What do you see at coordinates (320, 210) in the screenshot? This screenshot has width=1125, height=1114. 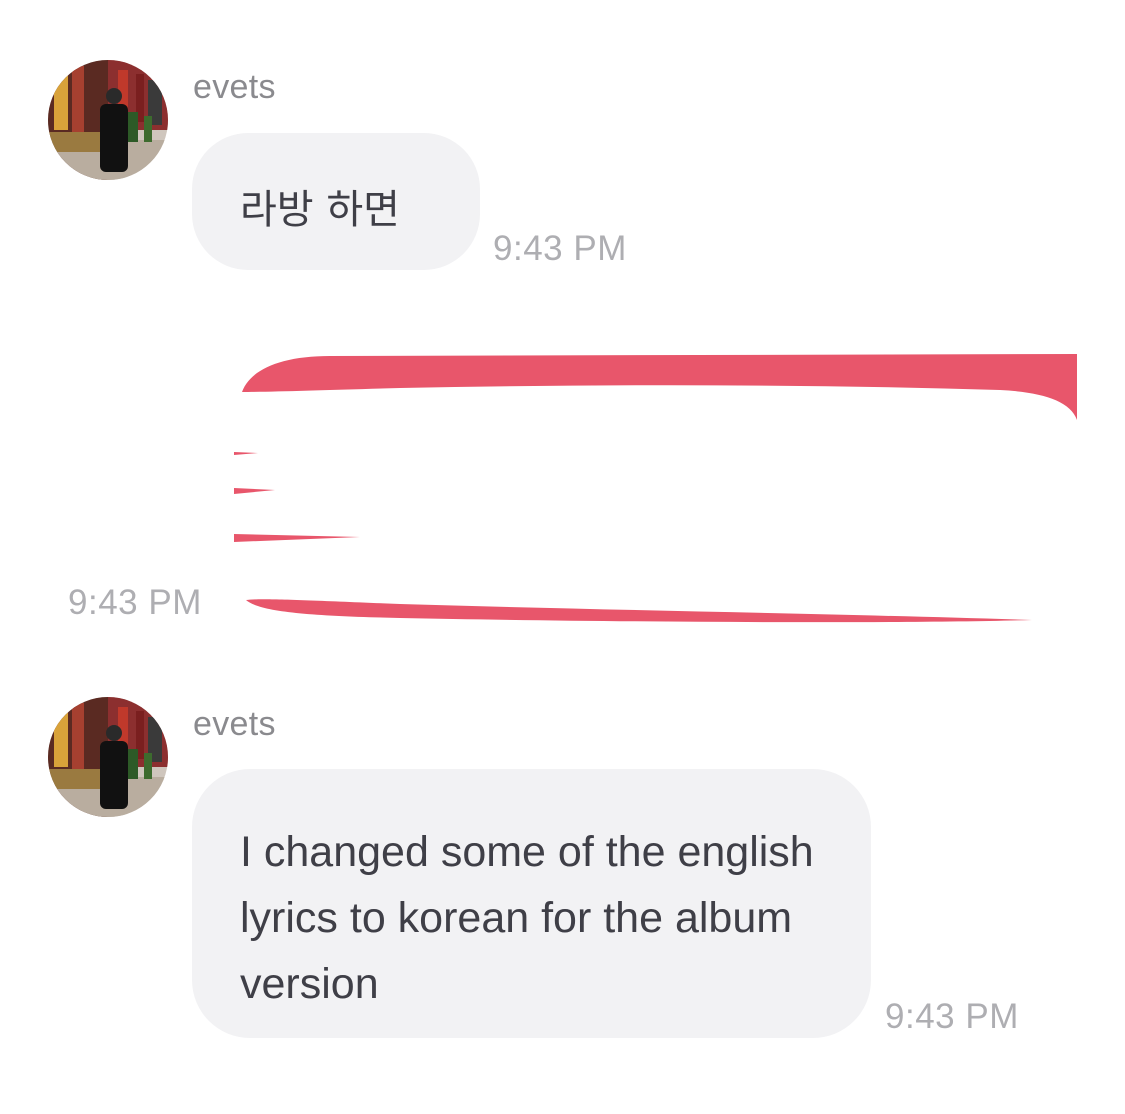 I see `message-text: 라방 하면` at bounding box center [320, 210].